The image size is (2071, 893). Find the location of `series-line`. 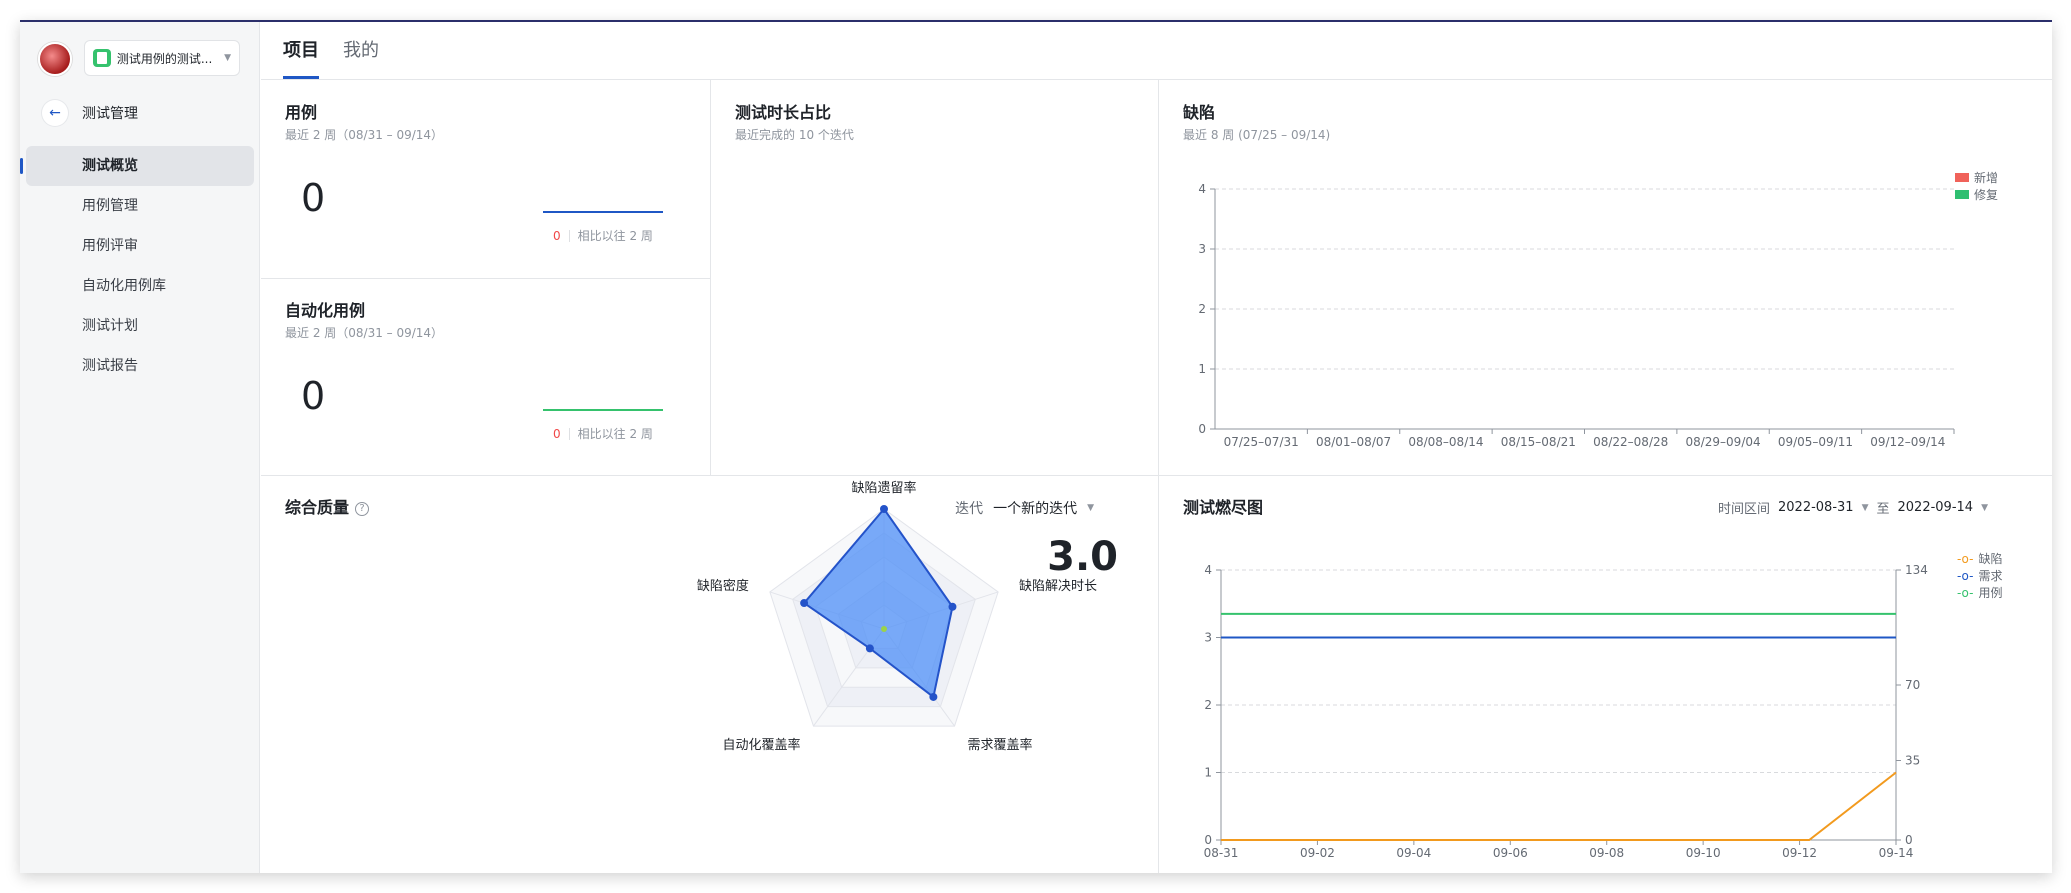

series-line is located at coordinates (1559, 806).